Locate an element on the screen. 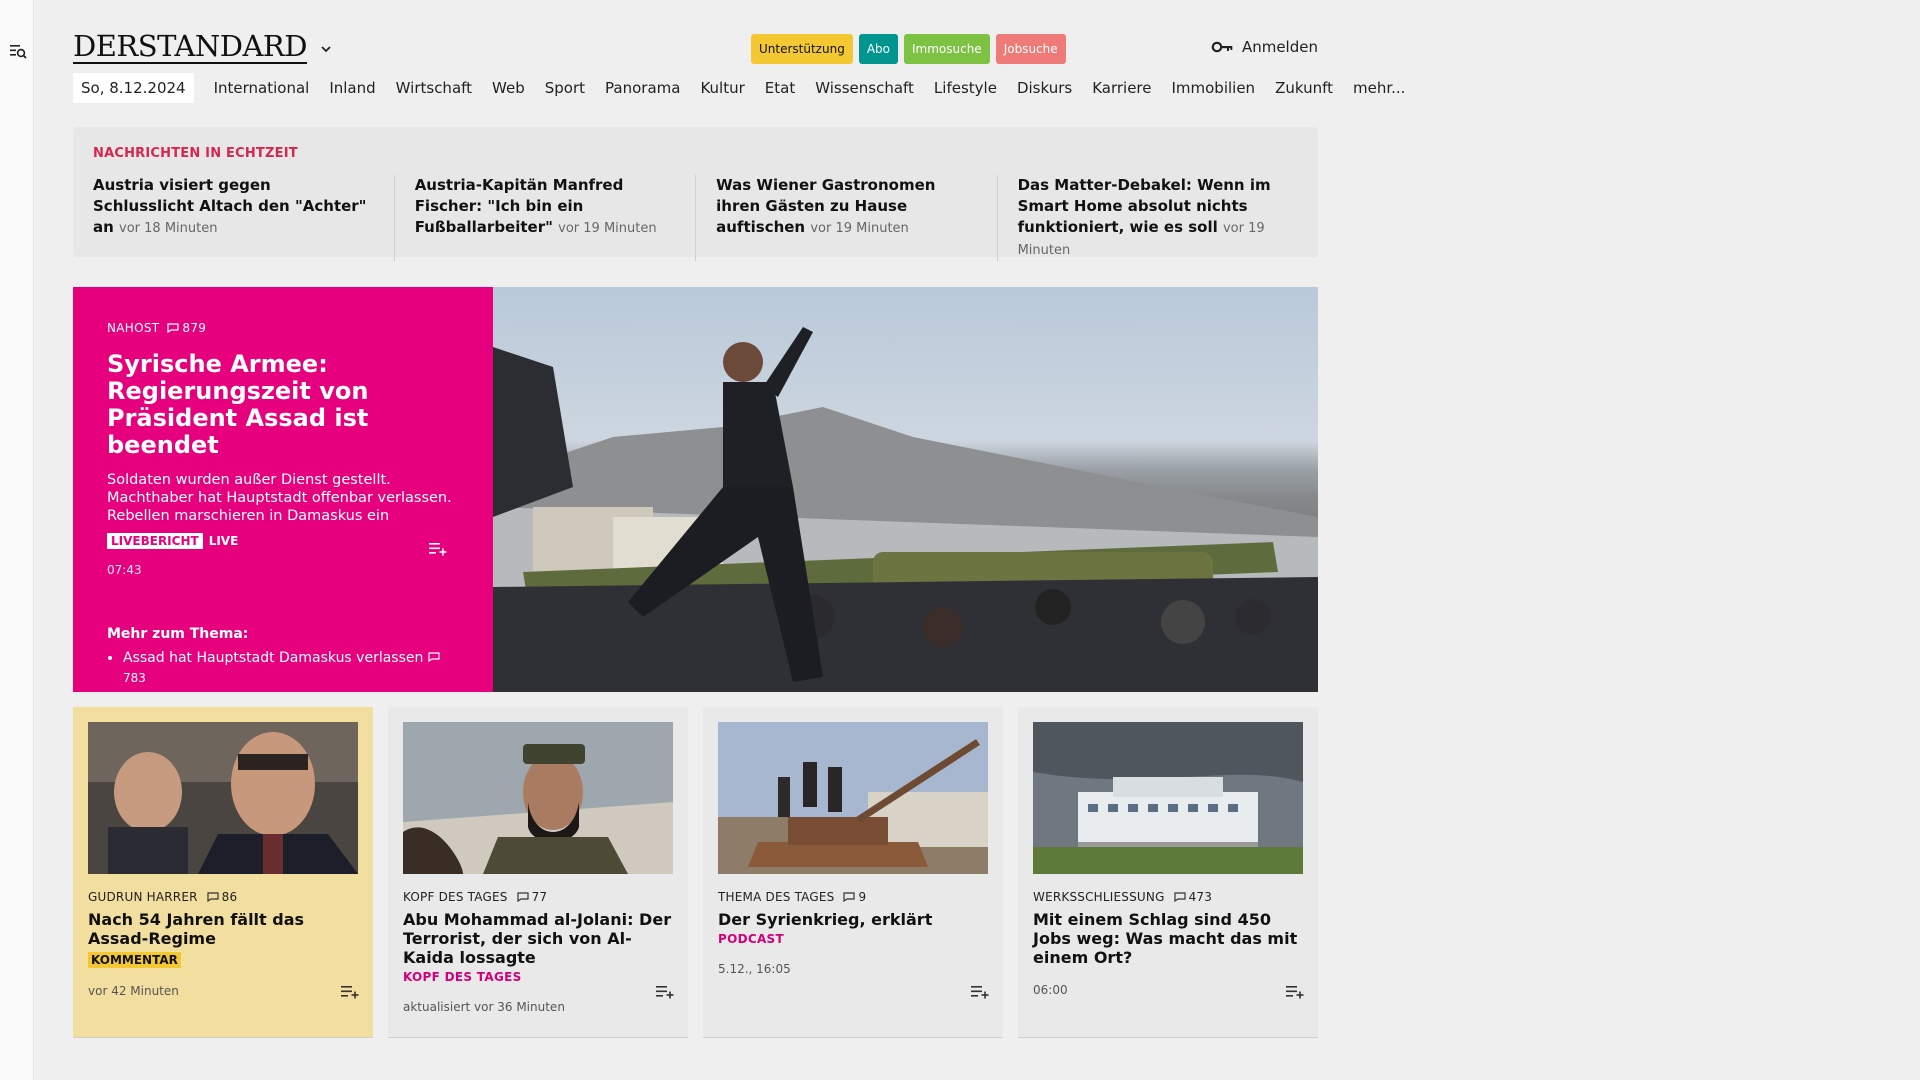  nav-item: International is located at coordinates (262, 88).